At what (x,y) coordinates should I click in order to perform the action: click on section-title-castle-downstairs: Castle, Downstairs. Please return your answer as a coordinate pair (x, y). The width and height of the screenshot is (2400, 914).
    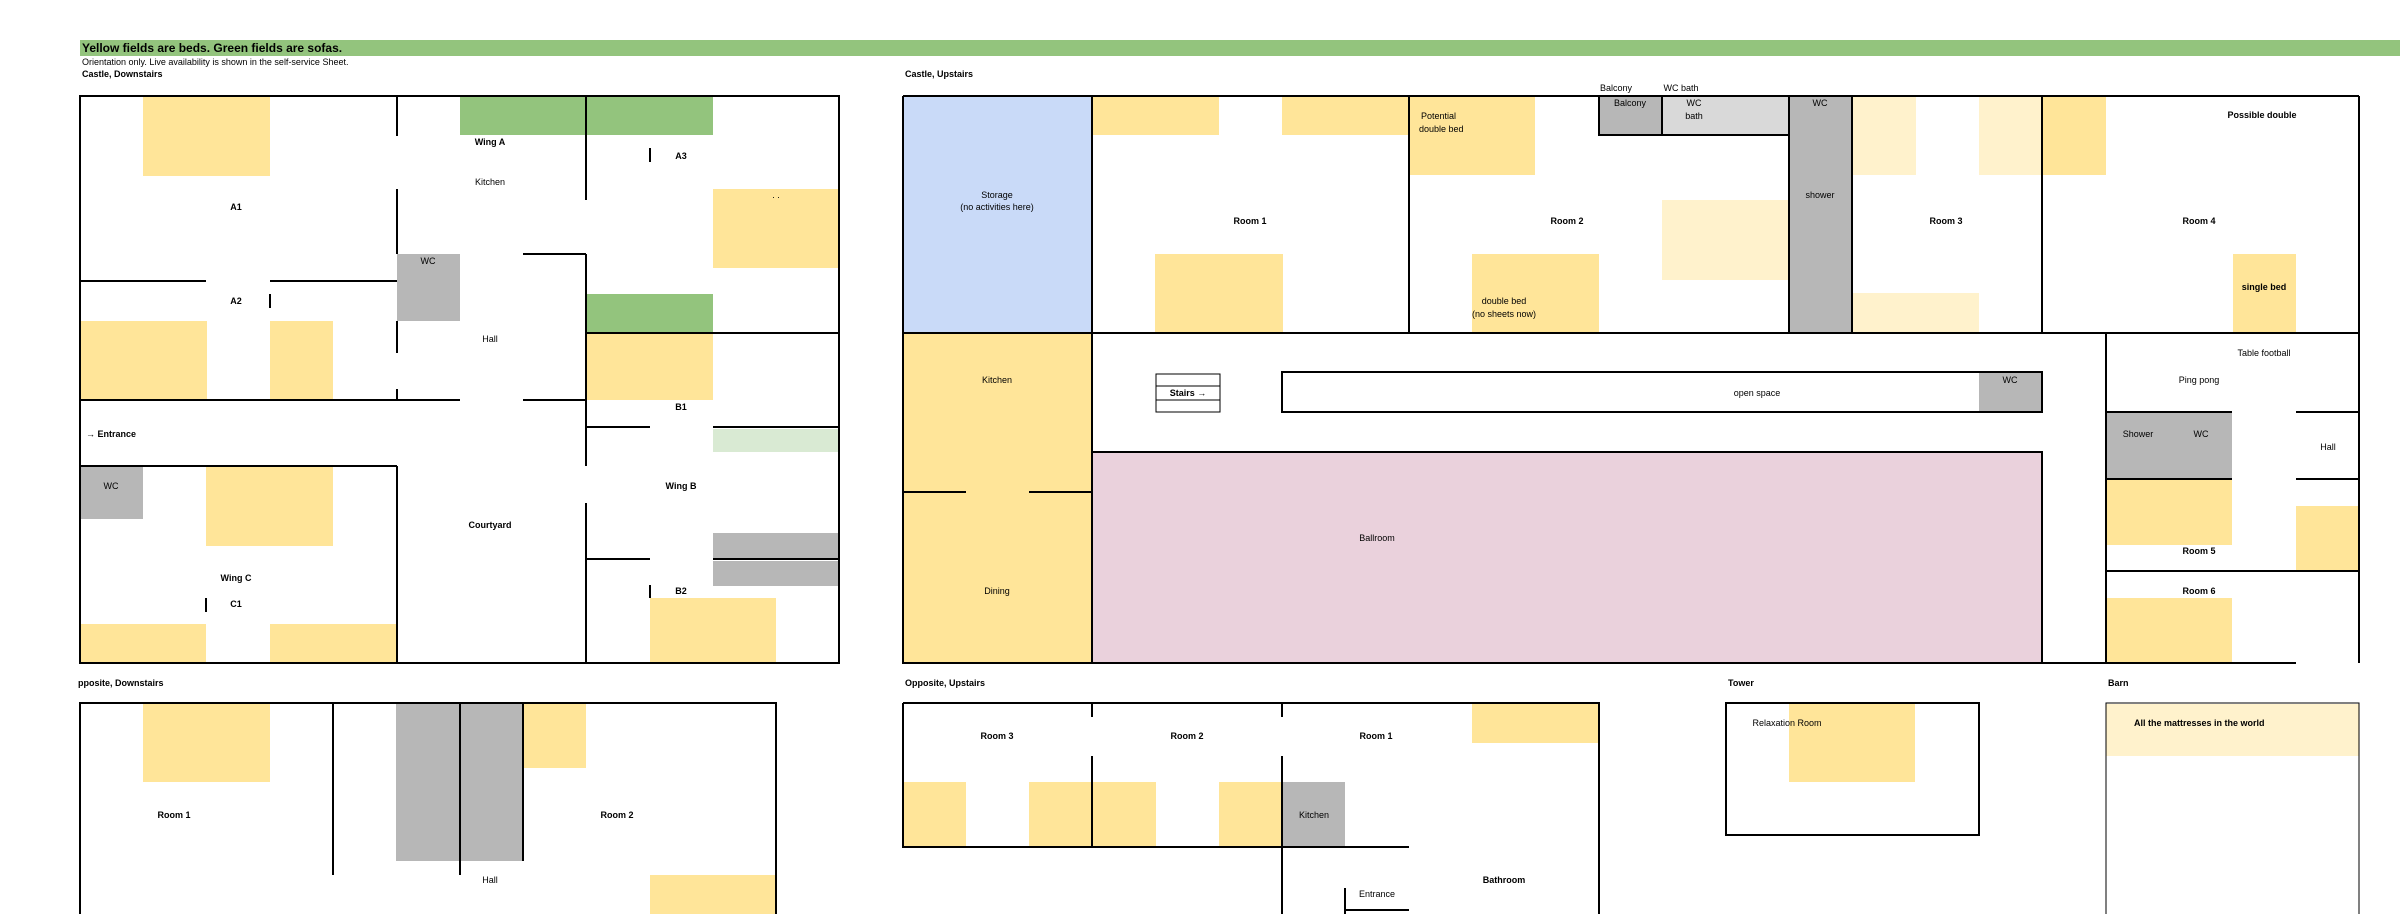
    Looking at the image, I should click on (122, 74).